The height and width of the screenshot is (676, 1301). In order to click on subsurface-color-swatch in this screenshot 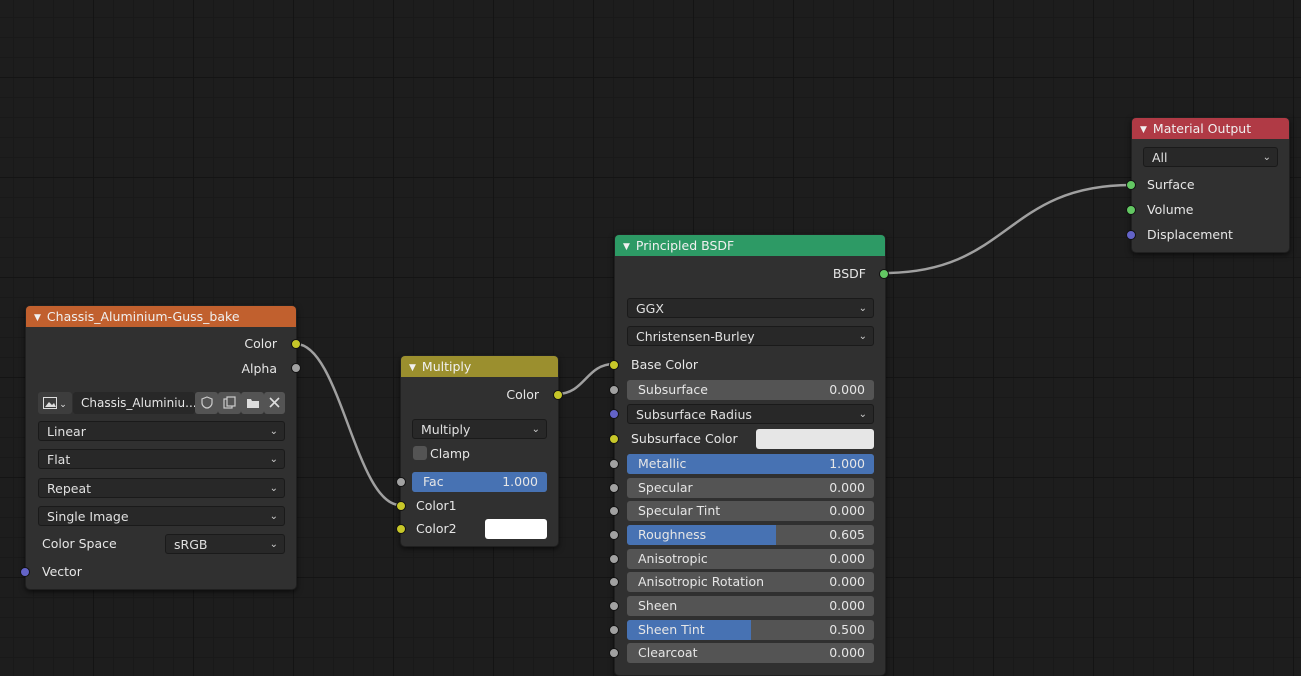, I will do `click(815, 439)`.